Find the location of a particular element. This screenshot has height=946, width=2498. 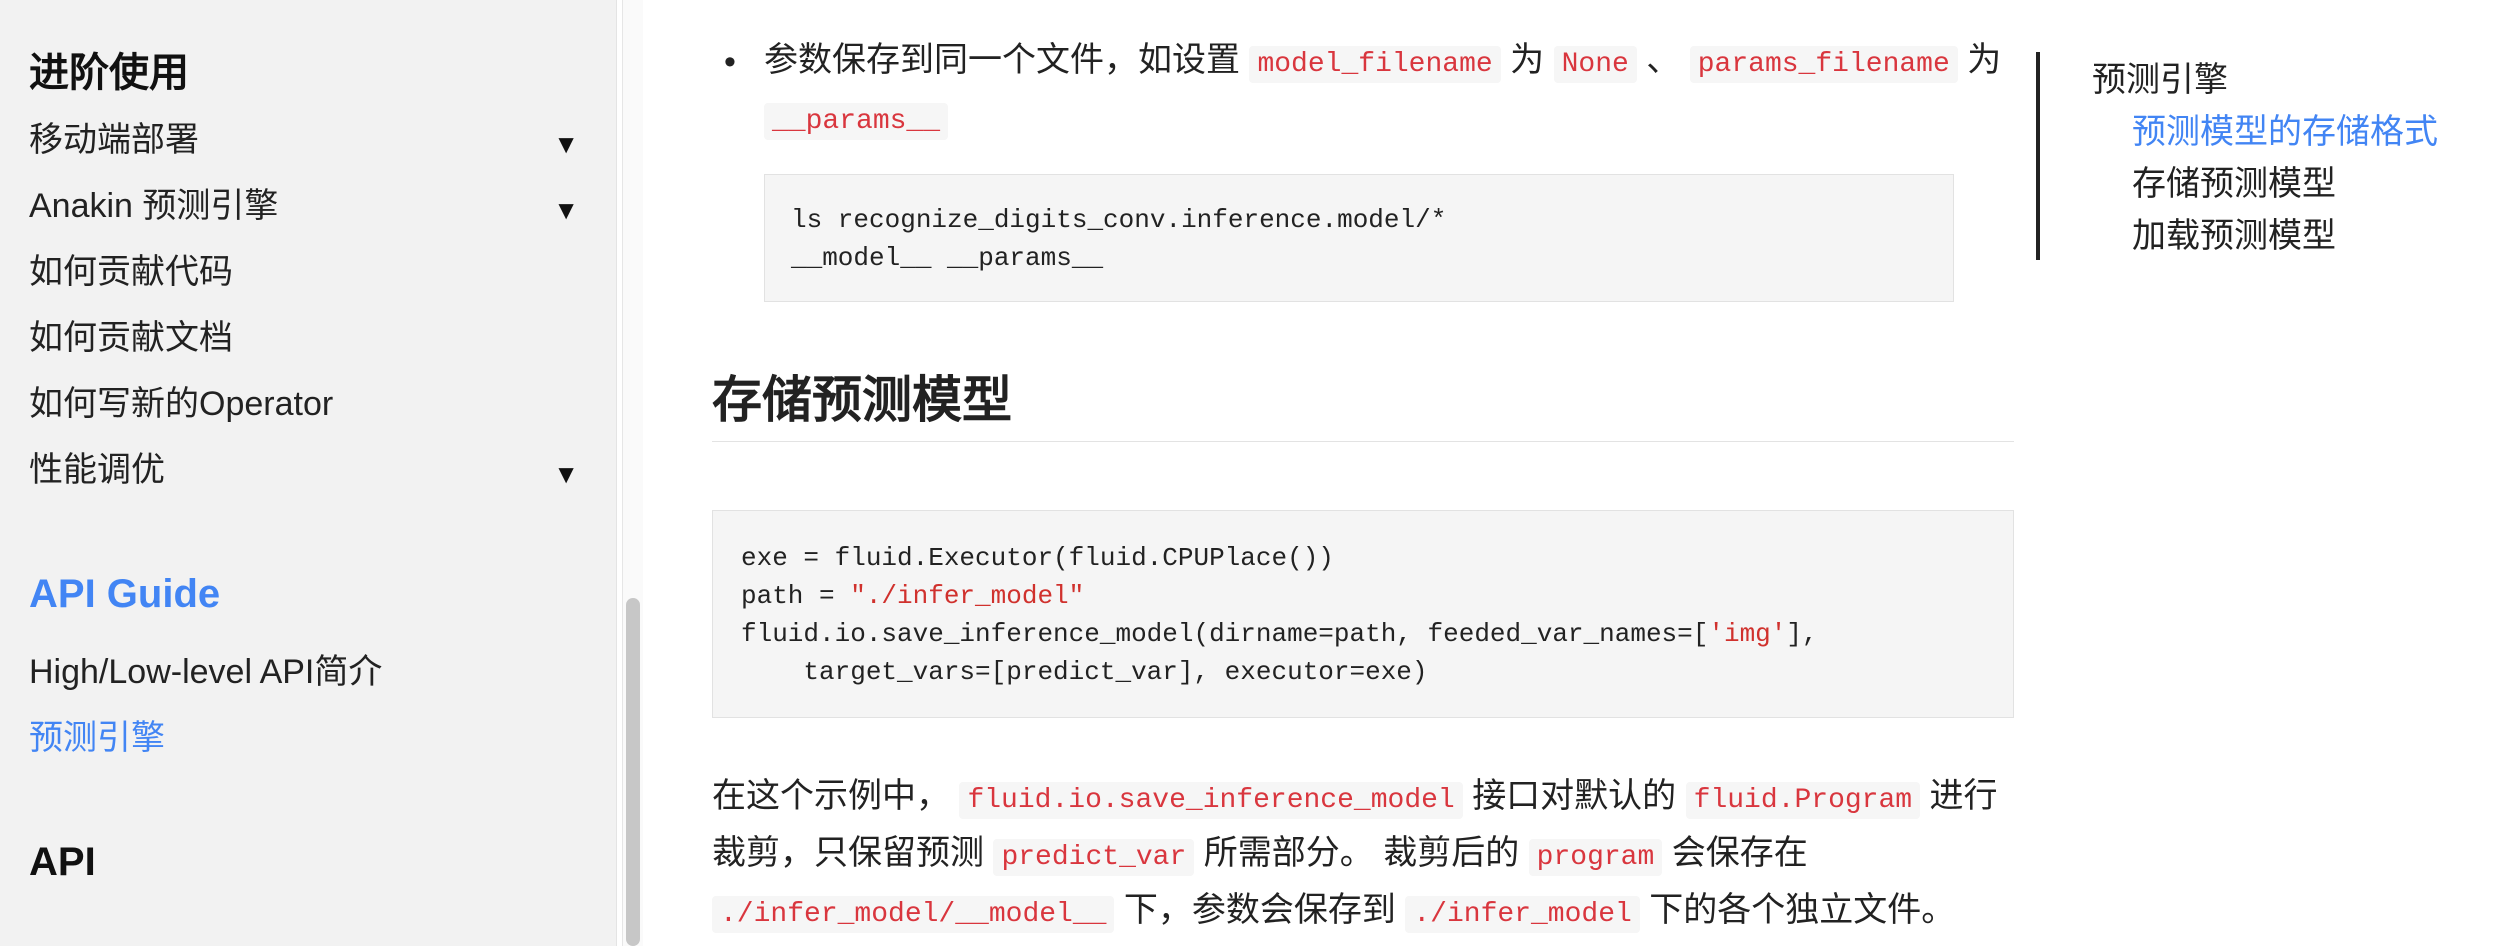

inline-code: params_filename is located at coordinates (1823, 64).